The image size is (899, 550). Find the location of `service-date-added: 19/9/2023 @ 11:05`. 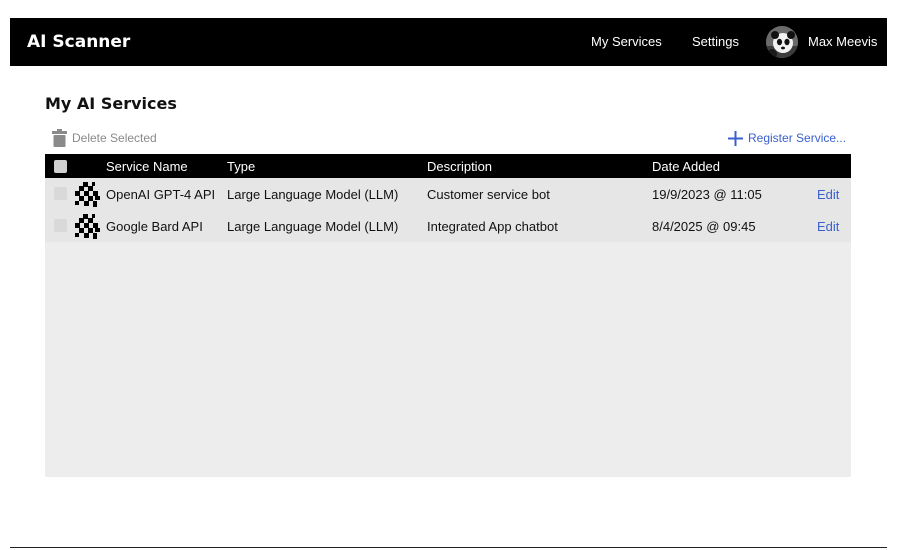

service-date-added: 19/9/2023 @ 11:05 is located at coordinates (707, 194).